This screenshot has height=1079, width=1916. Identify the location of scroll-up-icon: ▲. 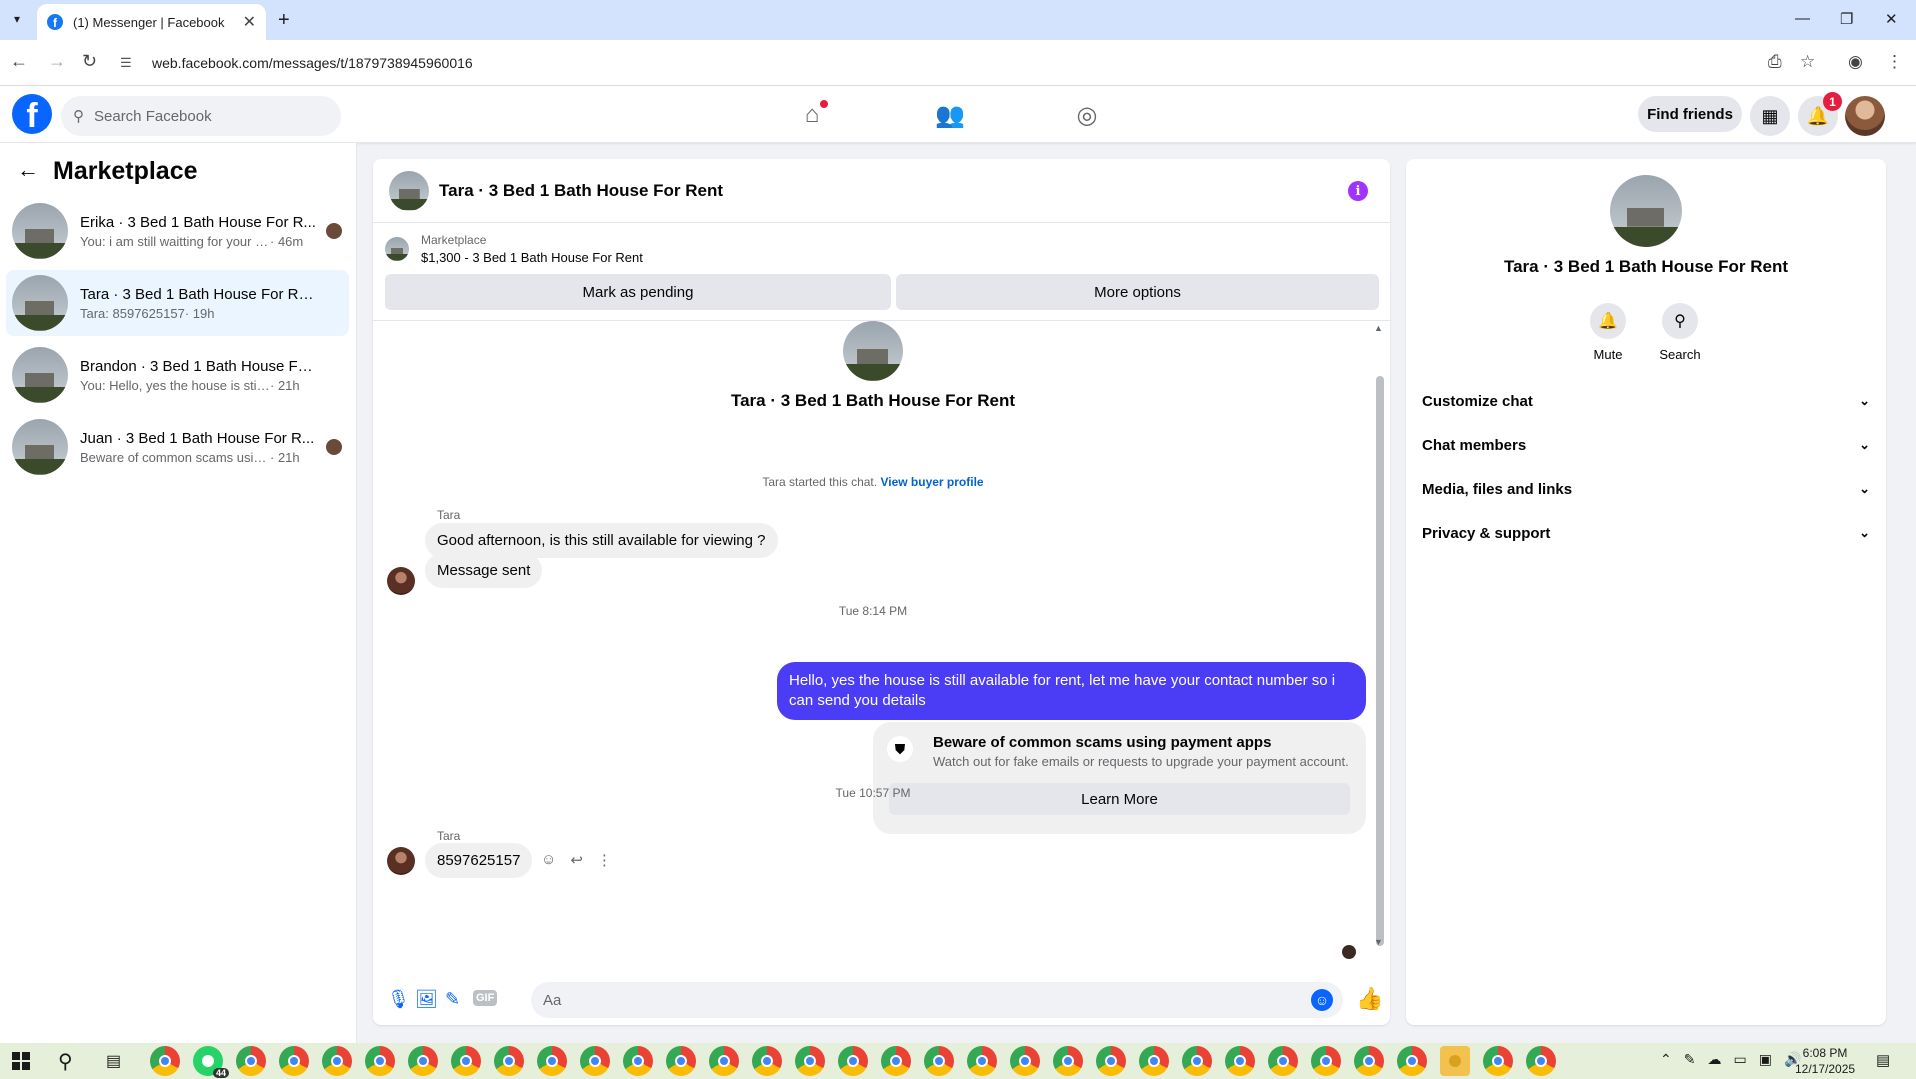
(1378, 328).